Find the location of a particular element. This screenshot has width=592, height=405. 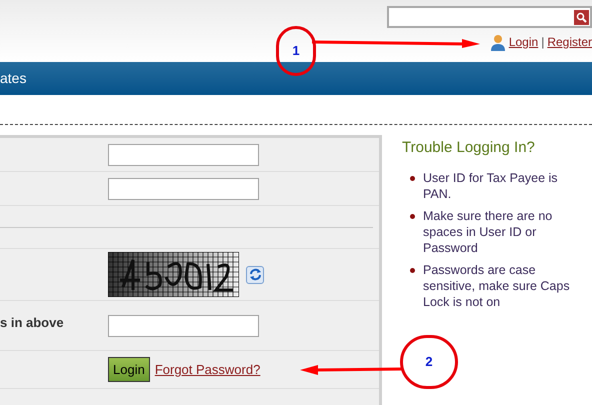

search-icon is located at coordinates (581, 17).